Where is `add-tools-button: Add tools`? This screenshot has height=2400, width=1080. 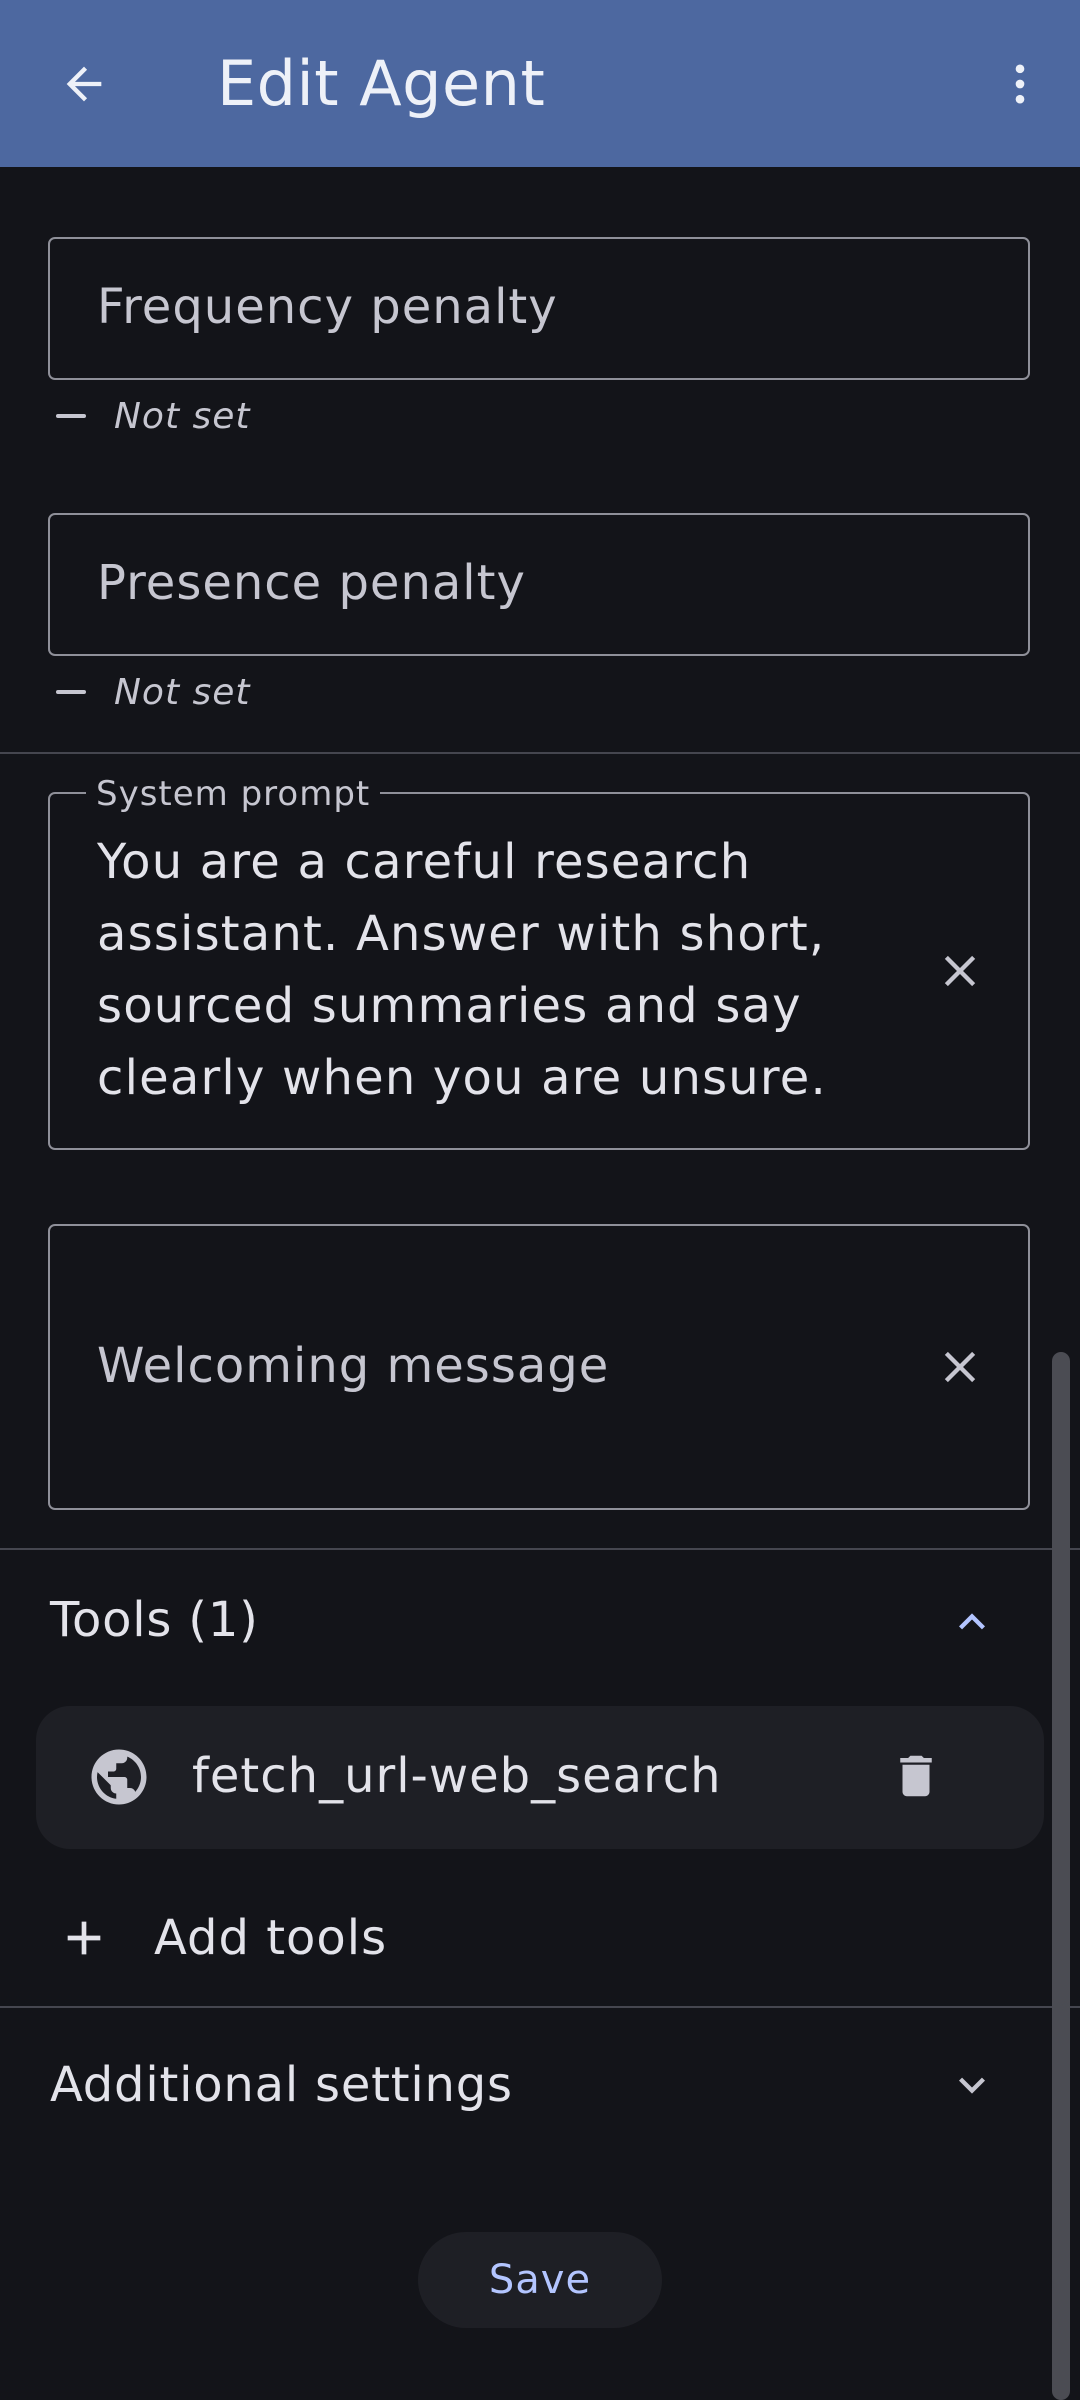
add-tools-button: Add tools is located at coordinates (221, 1938).